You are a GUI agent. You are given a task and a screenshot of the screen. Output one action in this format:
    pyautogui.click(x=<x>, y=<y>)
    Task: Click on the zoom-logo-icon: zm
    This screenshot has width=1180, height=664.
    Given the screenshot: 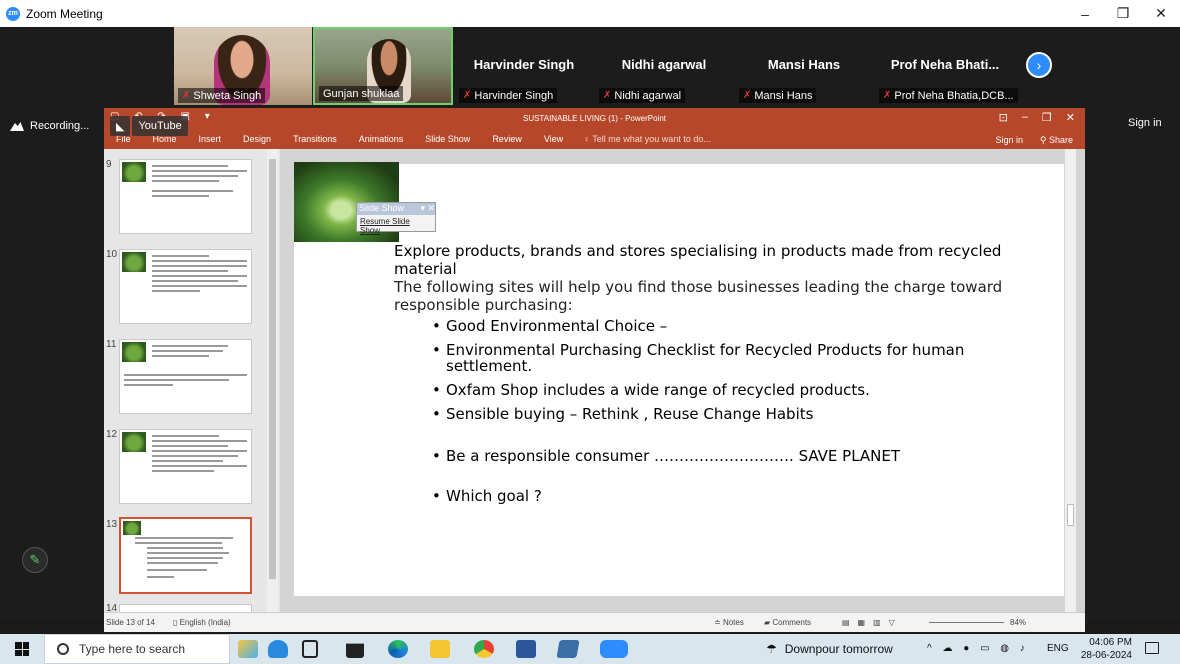 What is the action you would take?
    pyautogui.click(x=13, y=13)
    